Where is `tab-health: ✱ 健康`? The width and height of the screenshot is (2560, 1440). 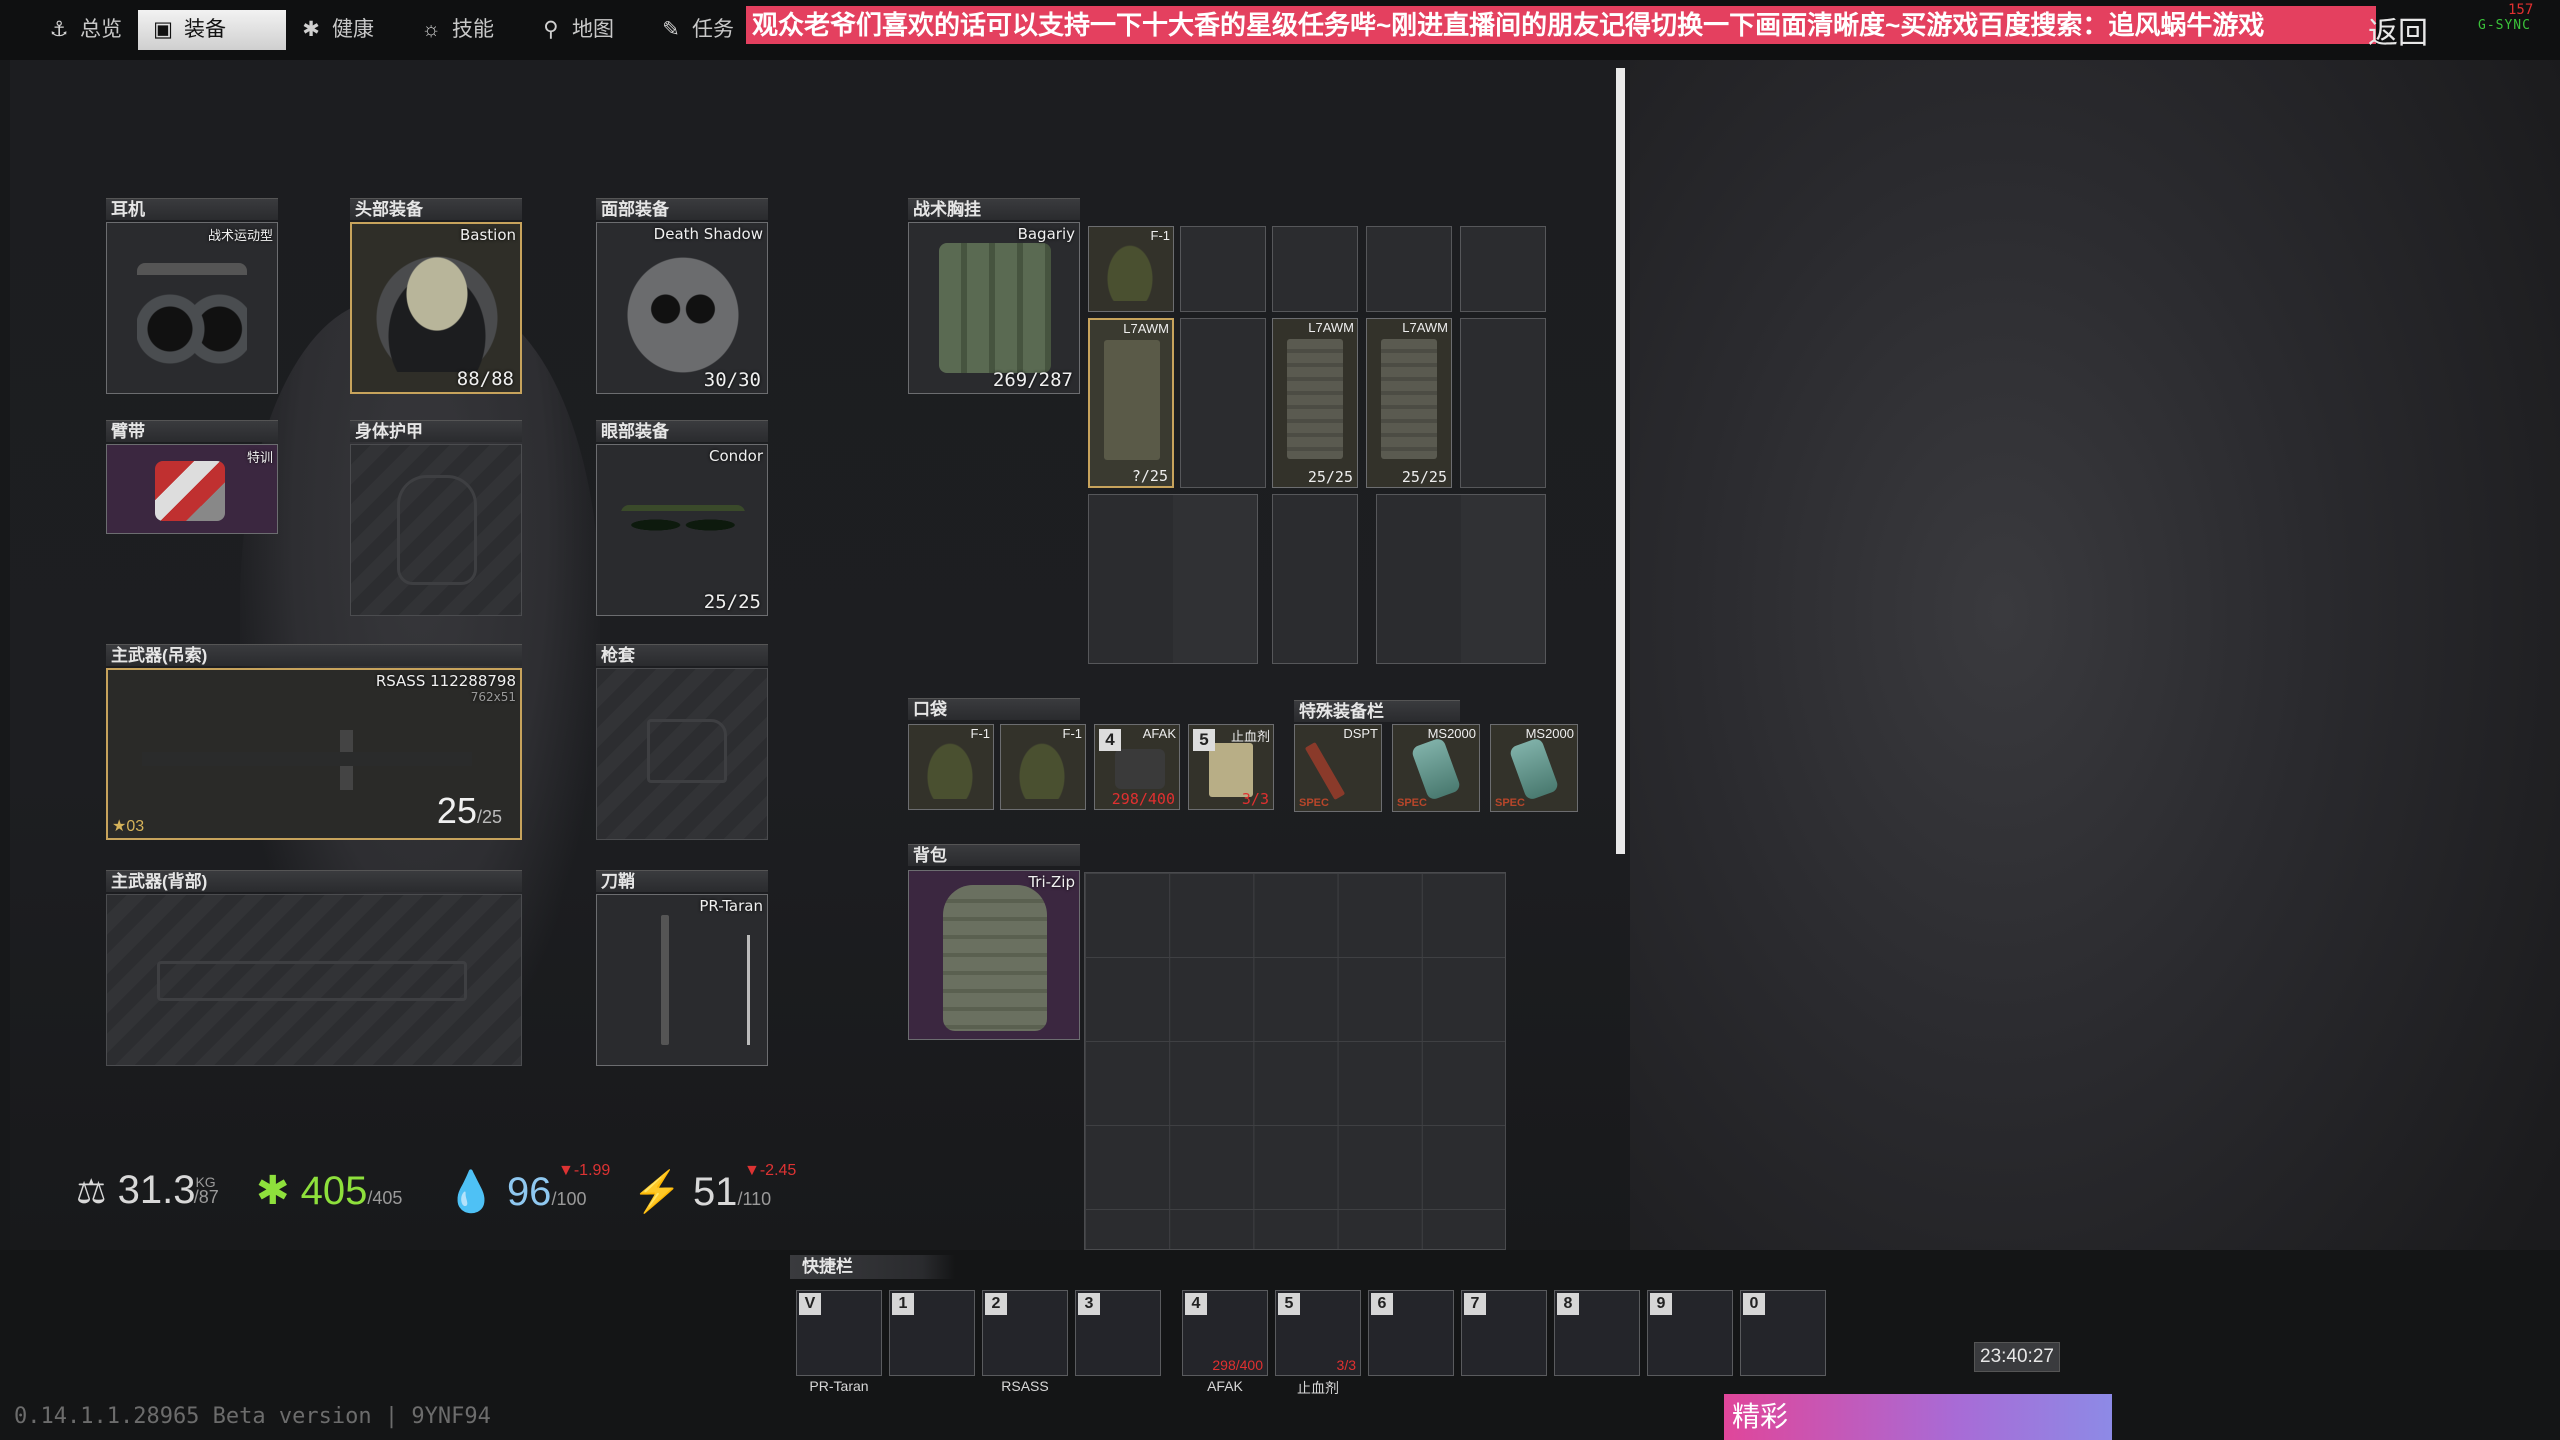
tab-health: ✱ 健康 is located at coordinates (346, 30).